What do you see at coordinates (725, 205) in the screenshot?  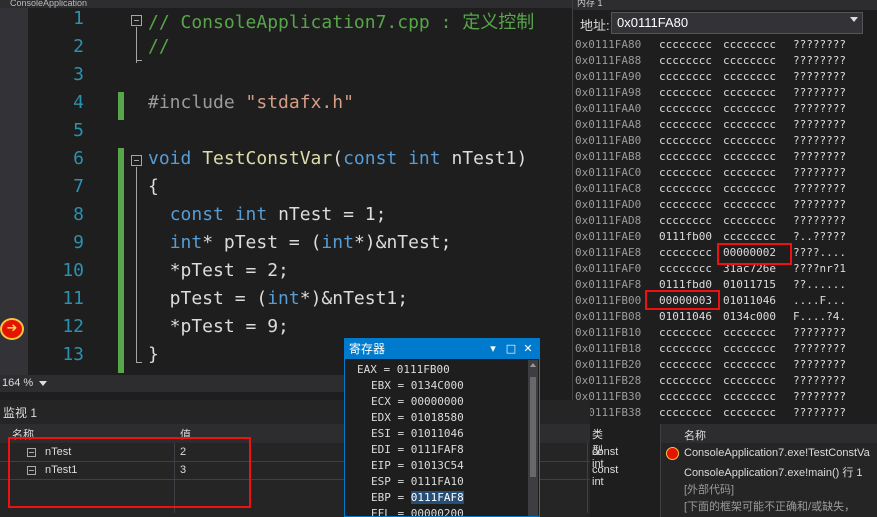 I see `memory-row: 0x0111FAD0 cccccccc cccccccc????????` at bounding box center [725, 205].